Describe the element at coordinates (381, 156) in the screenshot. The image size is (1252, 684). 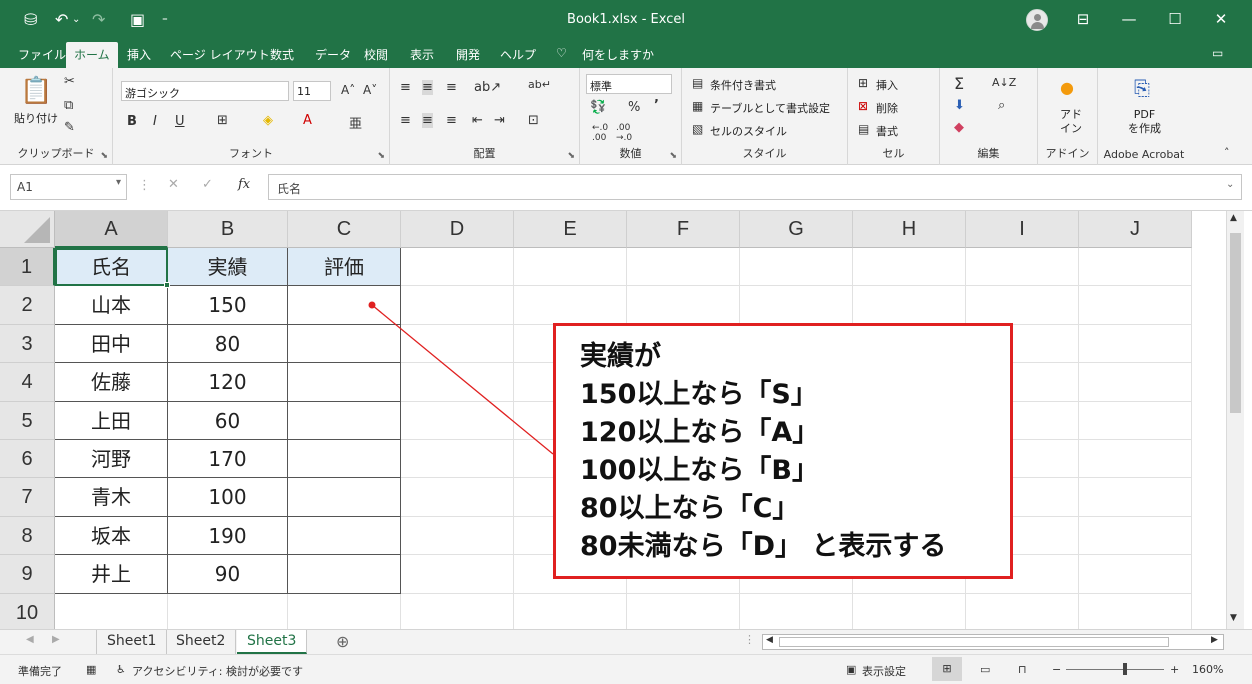
I see `font-launcher-icon: ⬊` at that location.